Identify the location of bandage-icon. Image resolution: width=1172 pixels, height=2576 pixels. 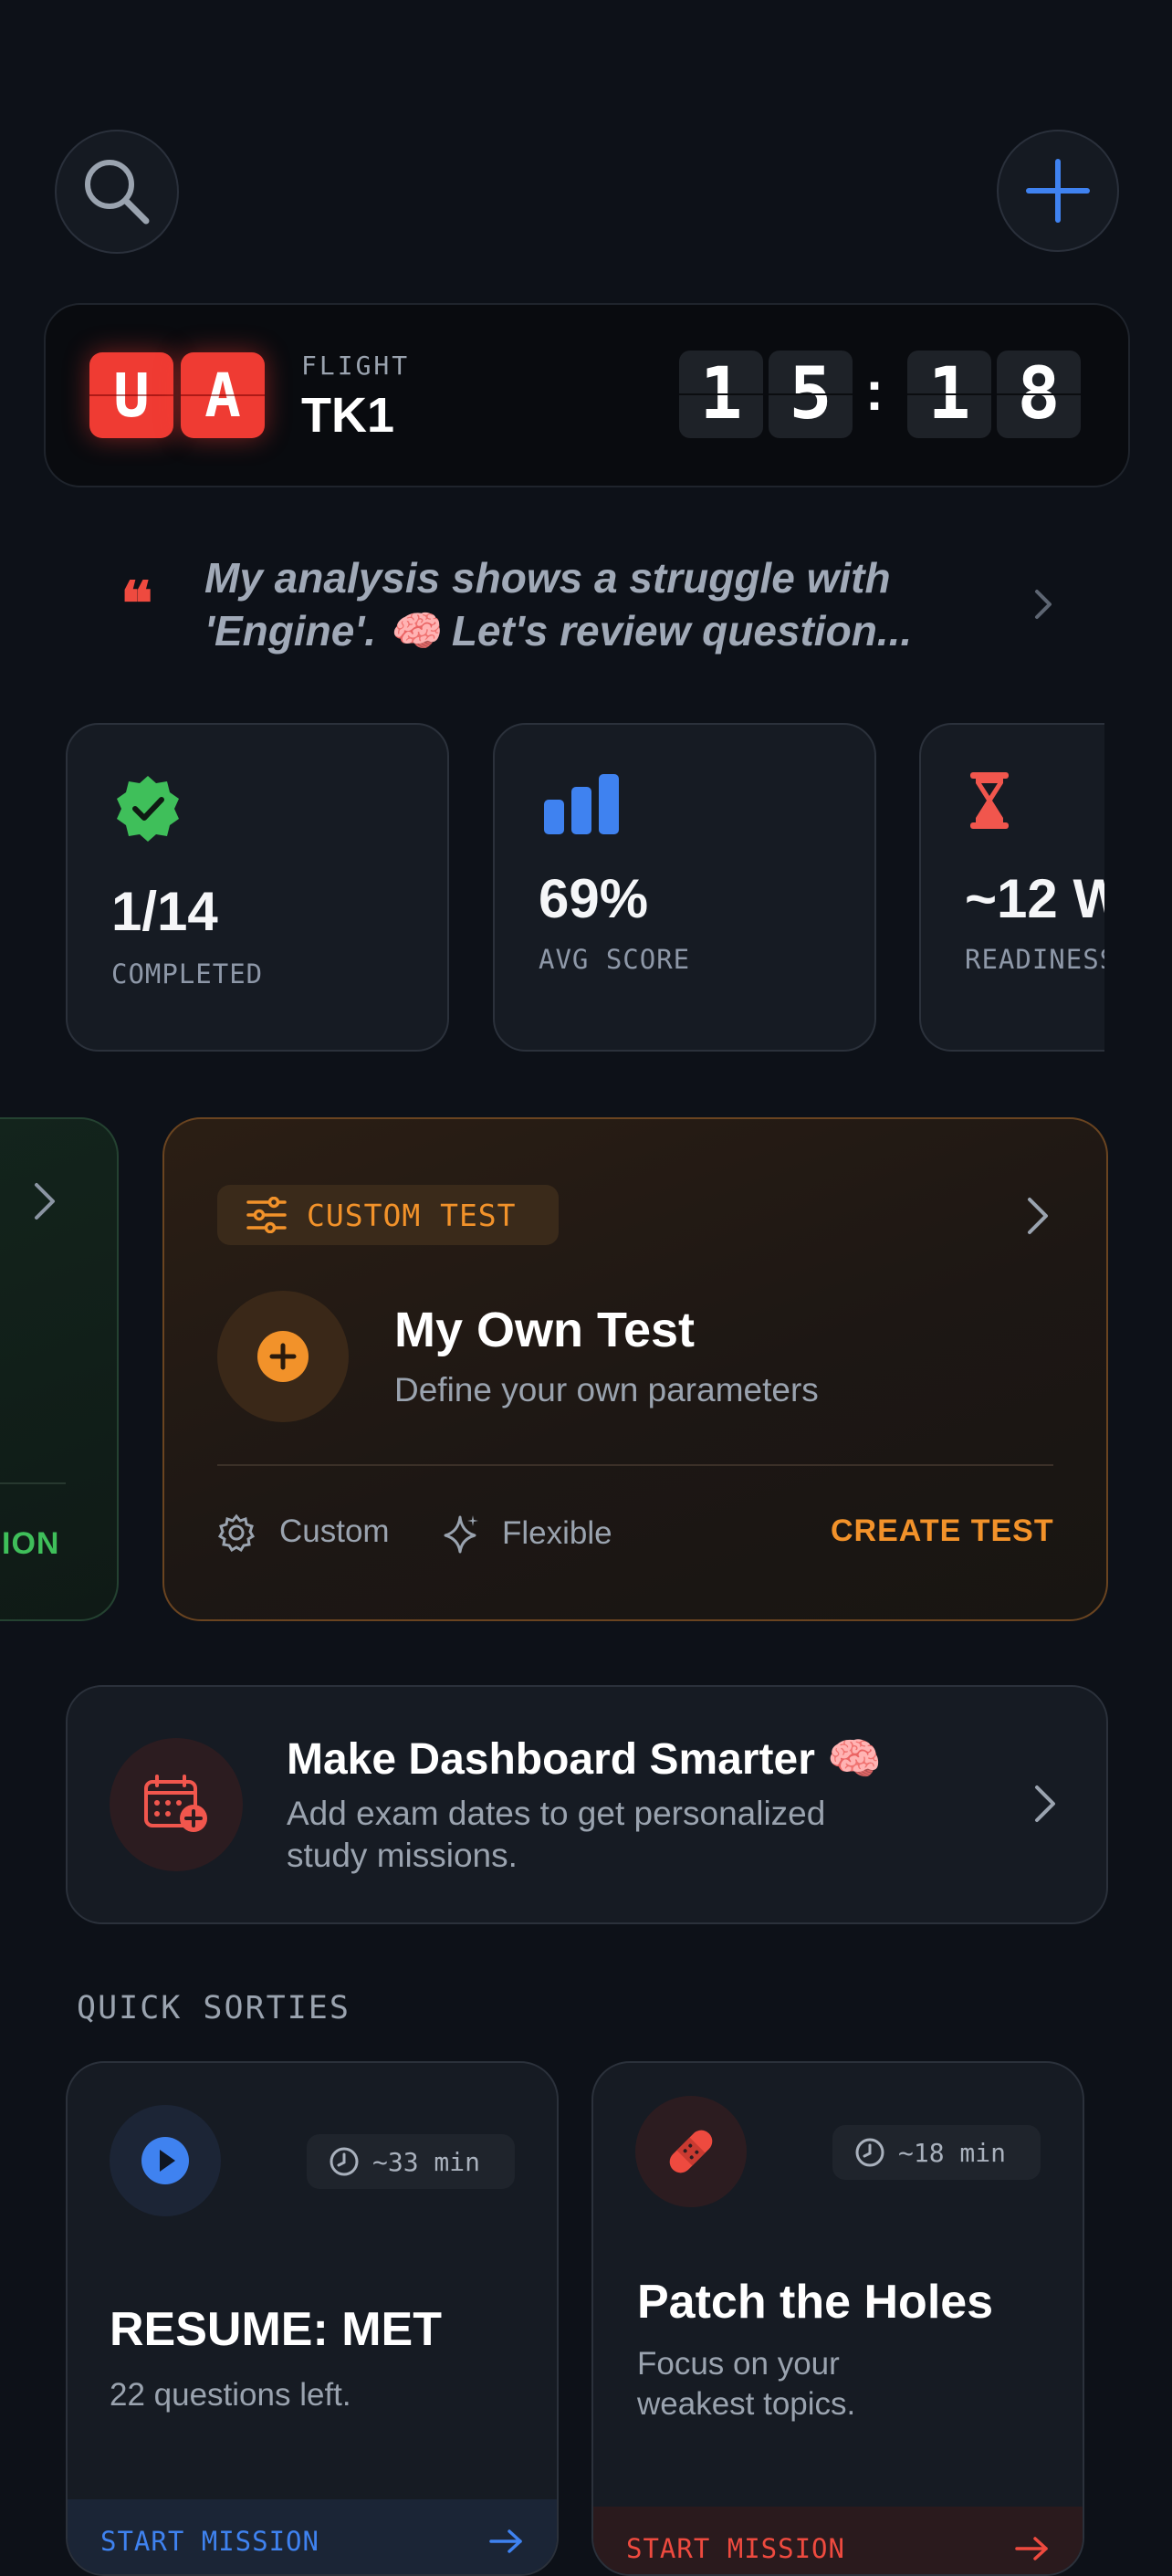
(691, 2151).